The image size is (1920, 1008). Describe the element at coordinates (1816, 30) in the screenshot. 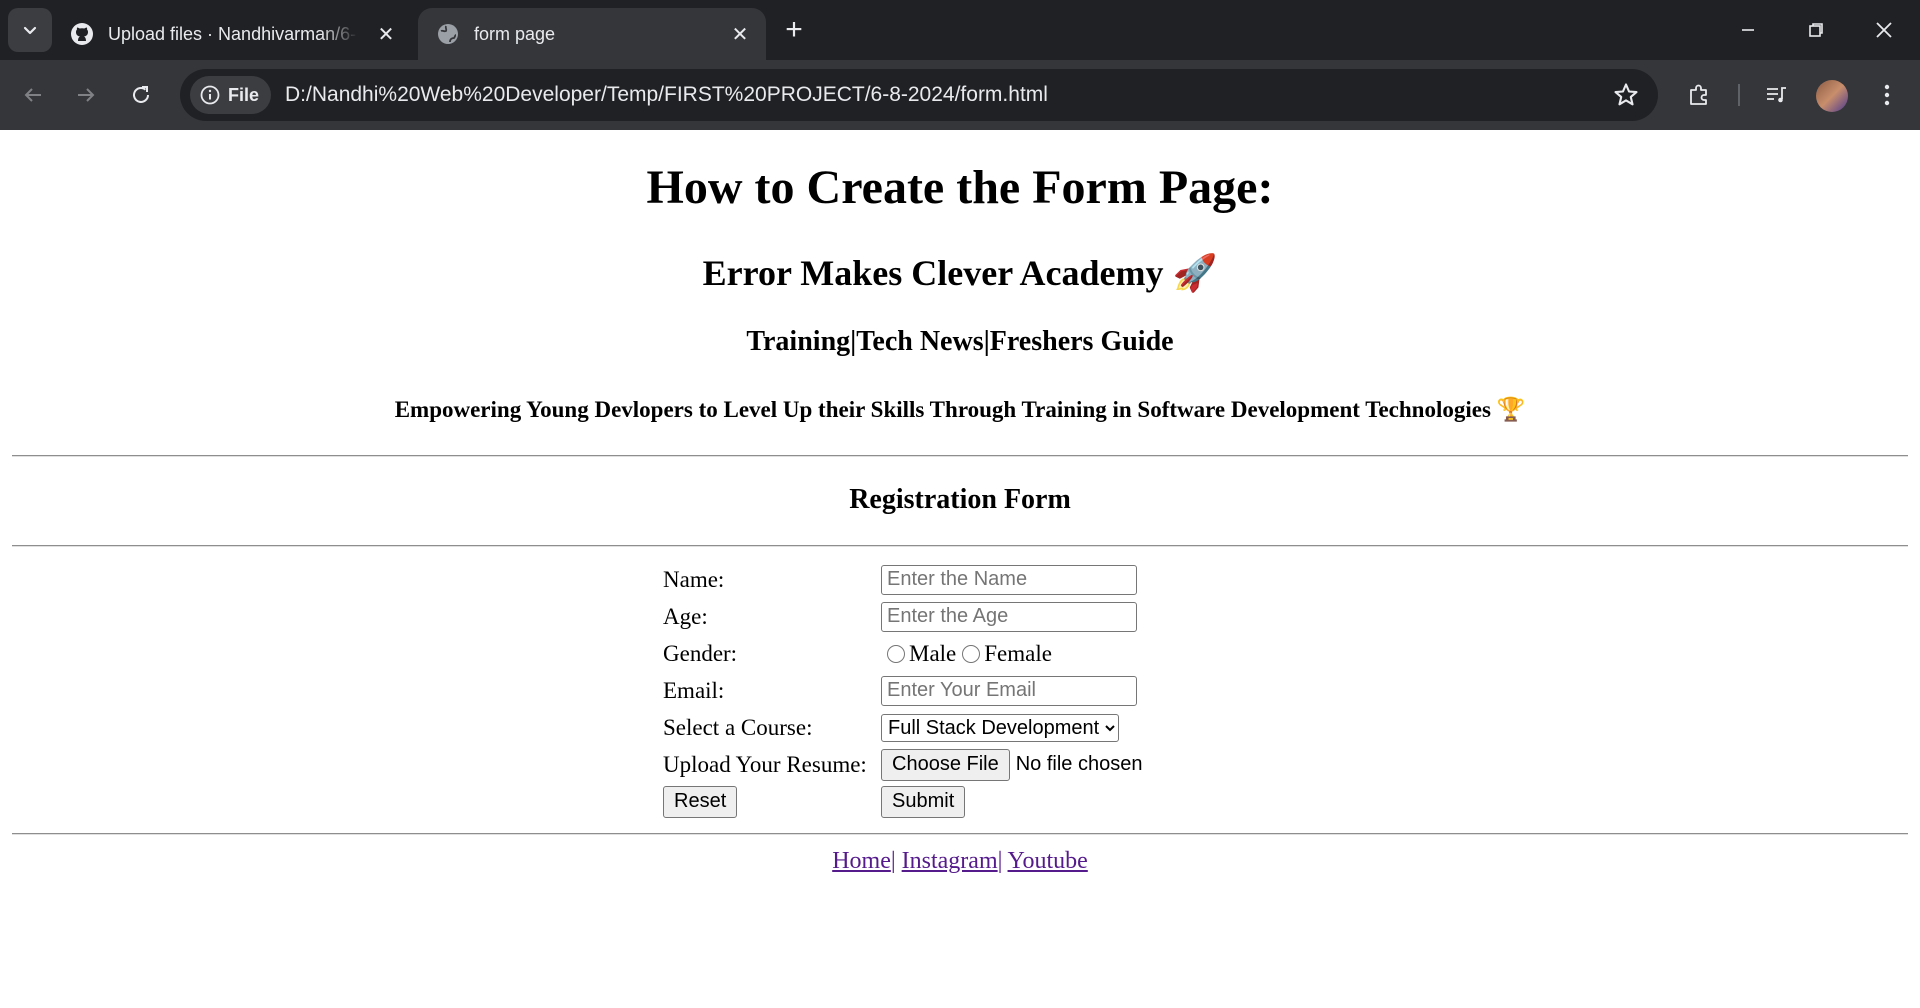

I see `restore-icon` at that location.